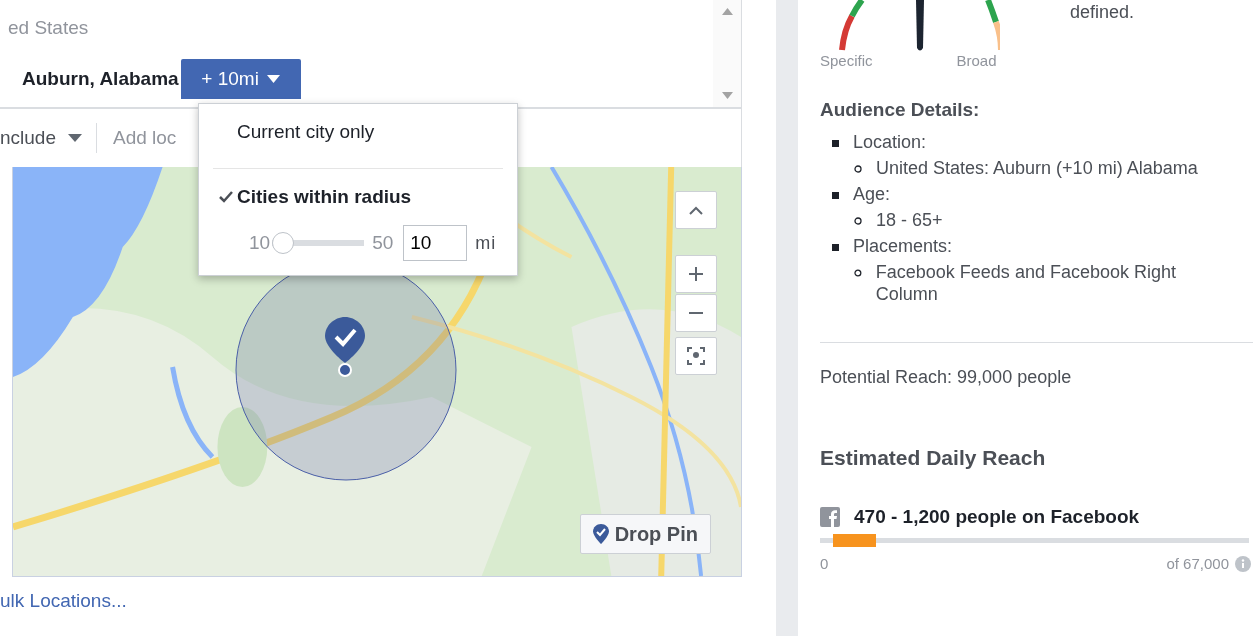 Image resolution: width=1255 pixels, height=636 pixels. Describe the element at coordinates (1037, 168) in the screenshot. I see `detail-value: United States: Auburn (+10 mi) Alabama` at that location.